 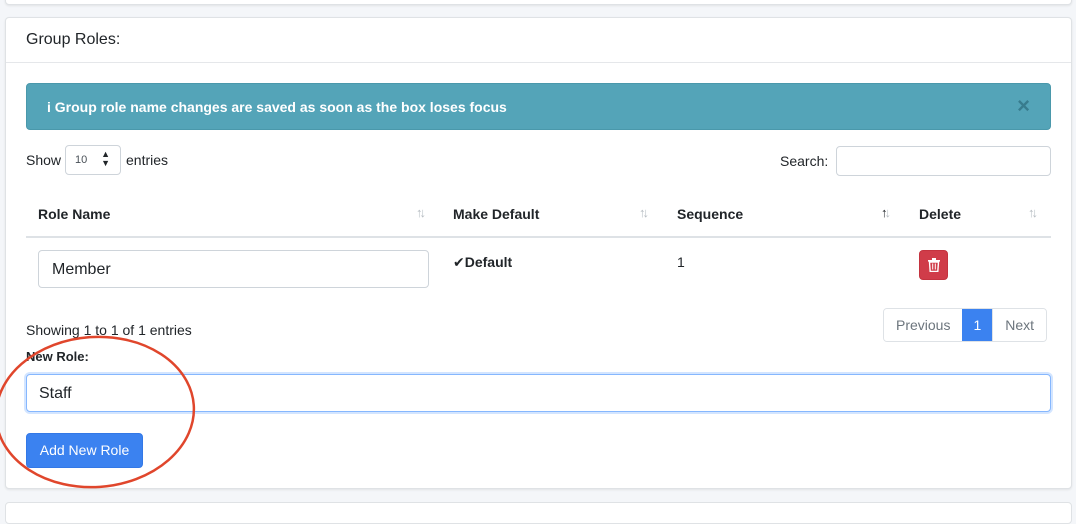 What do you see at coordinates (81, 269) in the screenshot?
I see `role-name-value: Member` at bounding box center [81, 269].